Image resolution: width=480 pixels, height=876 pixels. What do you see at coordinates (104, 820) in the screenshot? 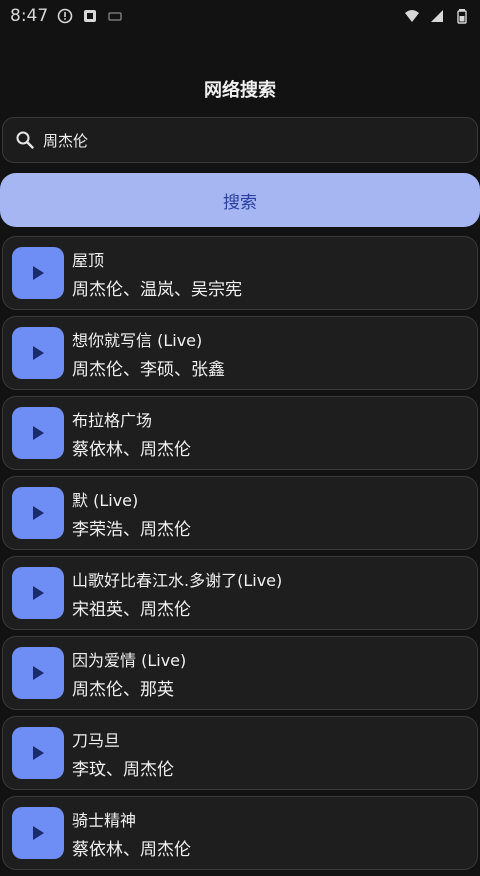
I see `song-title: 骑士精神` at bounding box center [104, 820].